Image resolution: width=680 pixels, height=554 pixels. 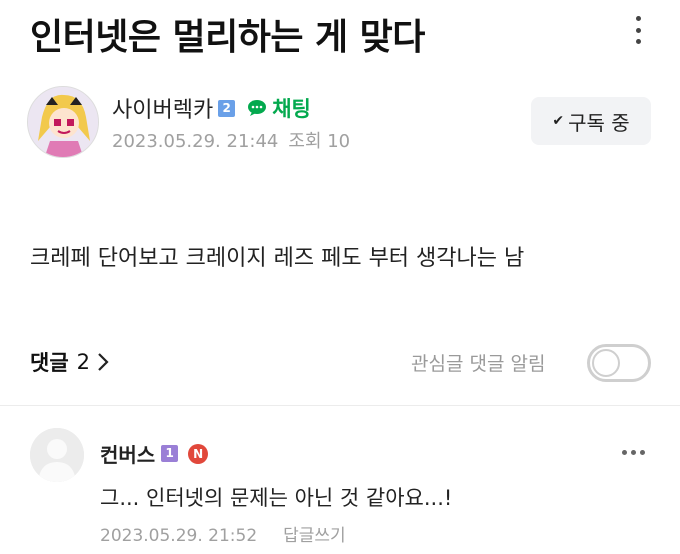 I want to click on view-count: 조회 10, so click(x=319, y=141).